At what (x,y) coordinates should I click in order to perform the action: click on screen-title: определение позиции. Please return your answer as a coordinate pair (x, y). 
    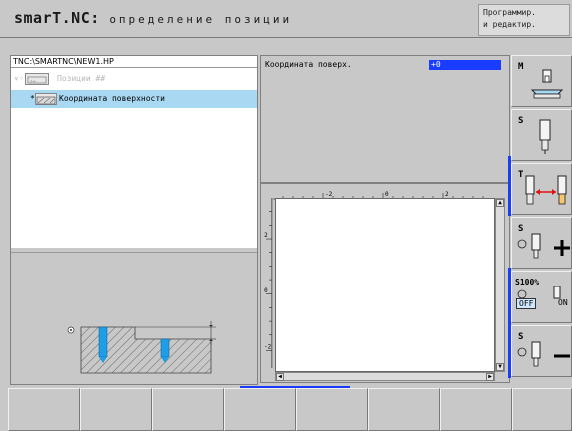
    Looking at the image, I should click on (201, 19).